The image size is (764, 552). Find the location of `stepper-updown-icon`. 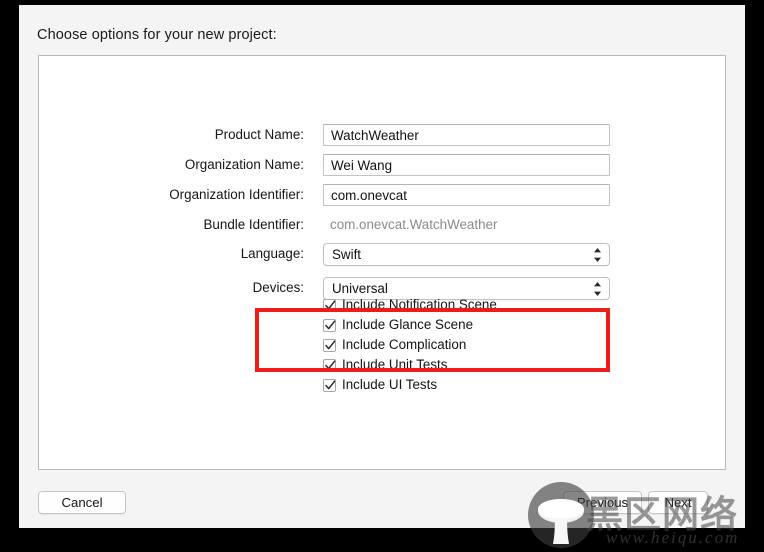

stepper-updown-icon is located at coordinates (597, 255).